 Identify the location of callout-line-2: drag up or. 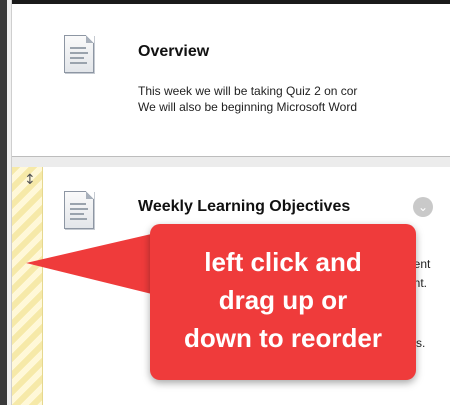
(283, 300).